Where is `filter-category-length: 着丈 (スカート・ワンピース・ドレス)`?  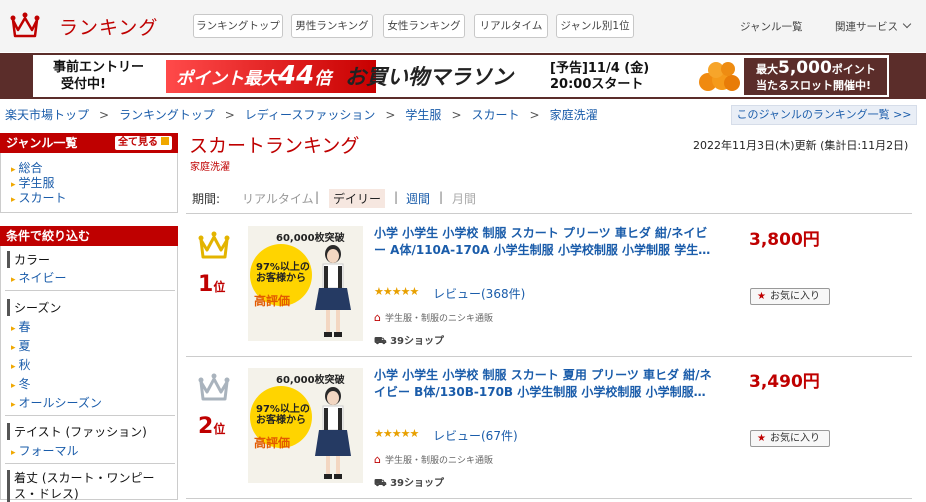
filter-category-length: 着丈 (スカート・ワンピース・ドレス) is located at coordinates (87, 486).